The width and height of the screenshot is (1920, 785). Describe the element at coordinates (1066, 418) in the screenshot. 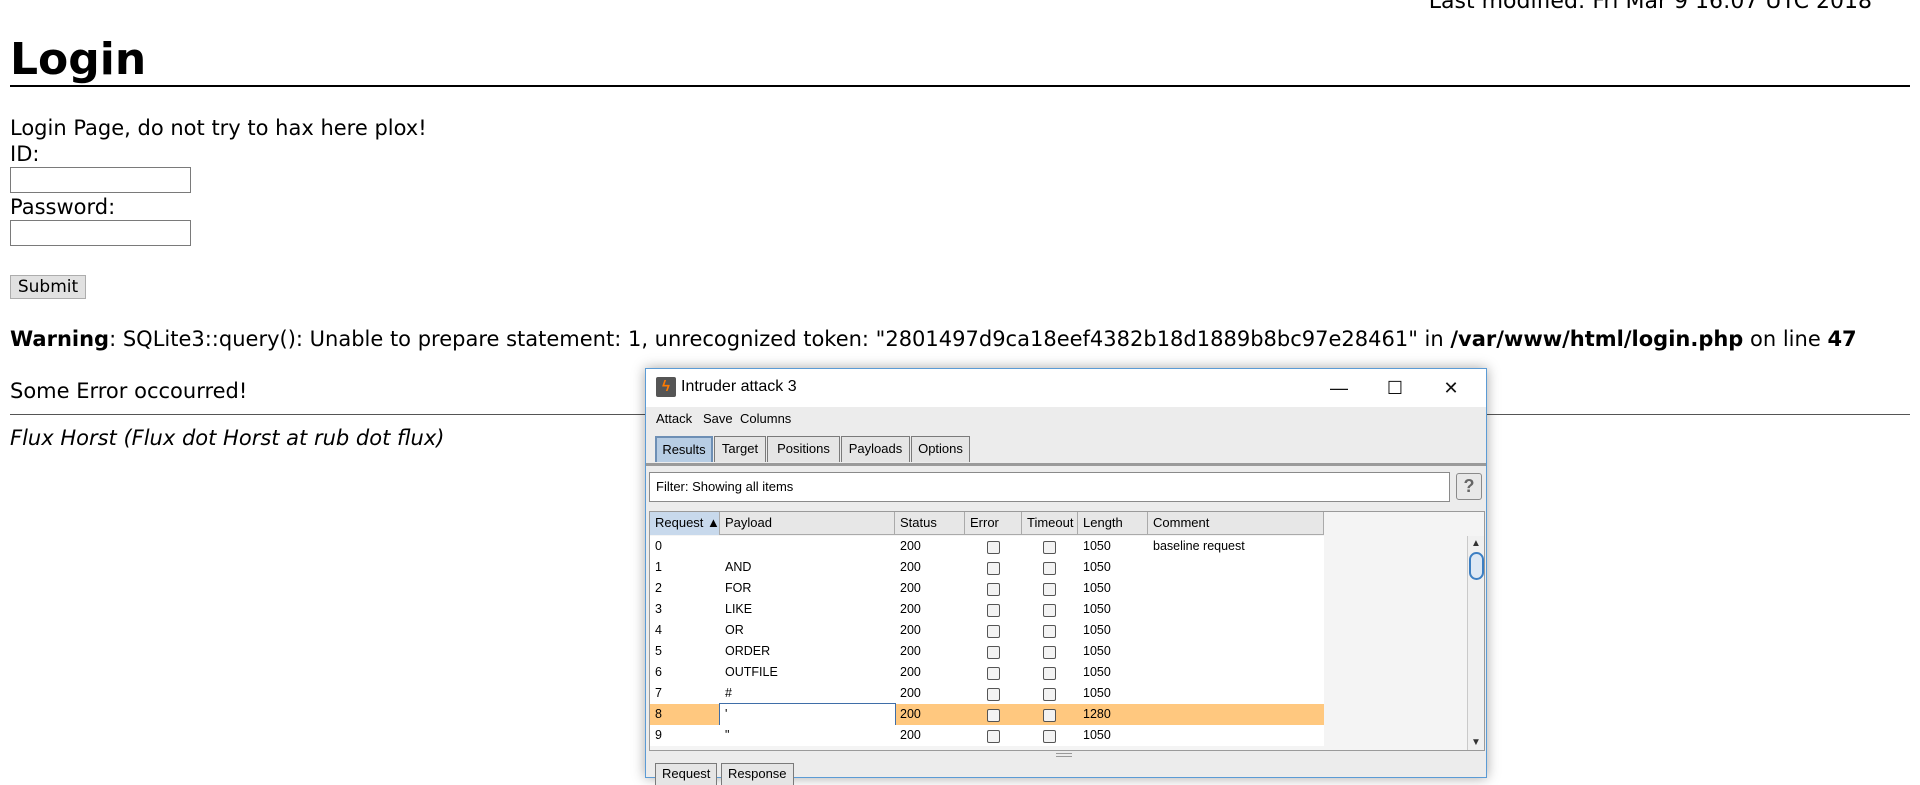

I see `menu-bar: Attack Save Columns` at that location.